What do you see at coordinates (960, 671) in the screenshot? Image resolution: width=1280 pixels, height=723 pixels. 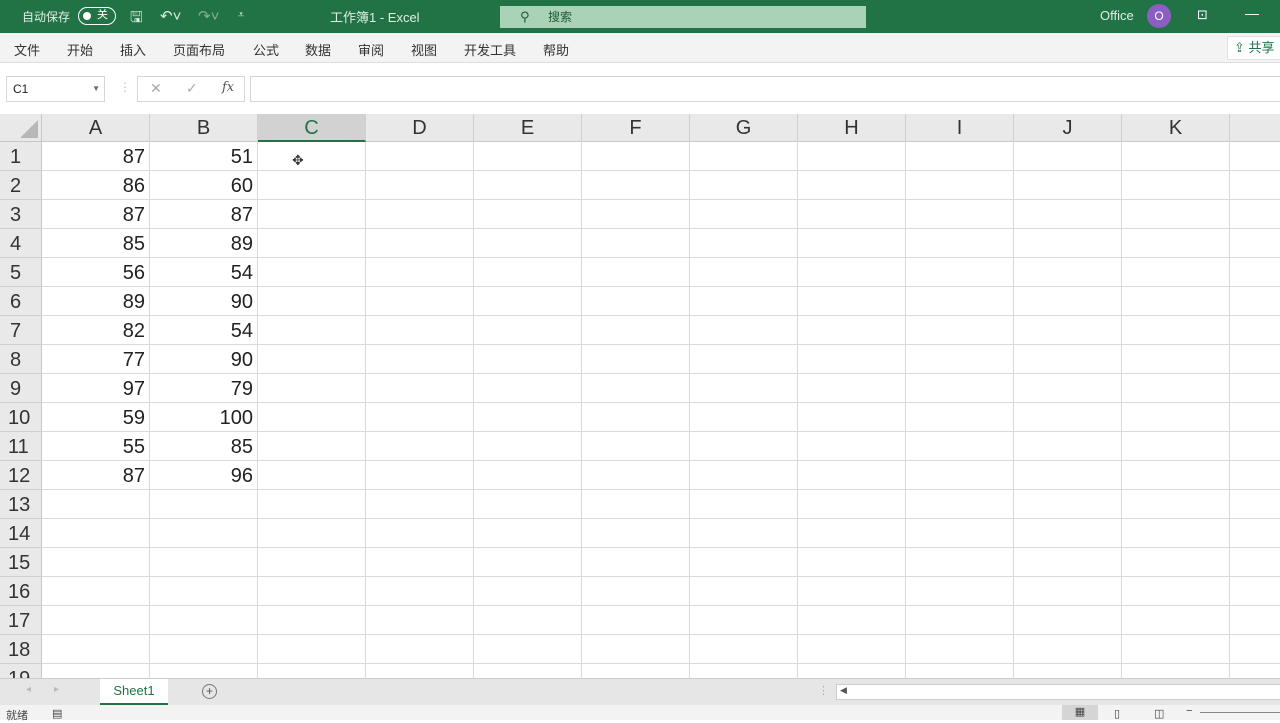 I see `cell-i19` at bounding box center [960, 671].